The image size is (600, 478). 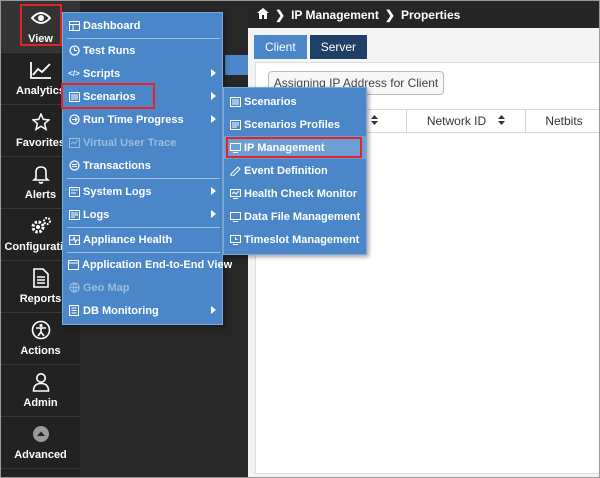 I want to click on menu-item-run-time-progress: Run Time Progress, so click(x=142, y=119).